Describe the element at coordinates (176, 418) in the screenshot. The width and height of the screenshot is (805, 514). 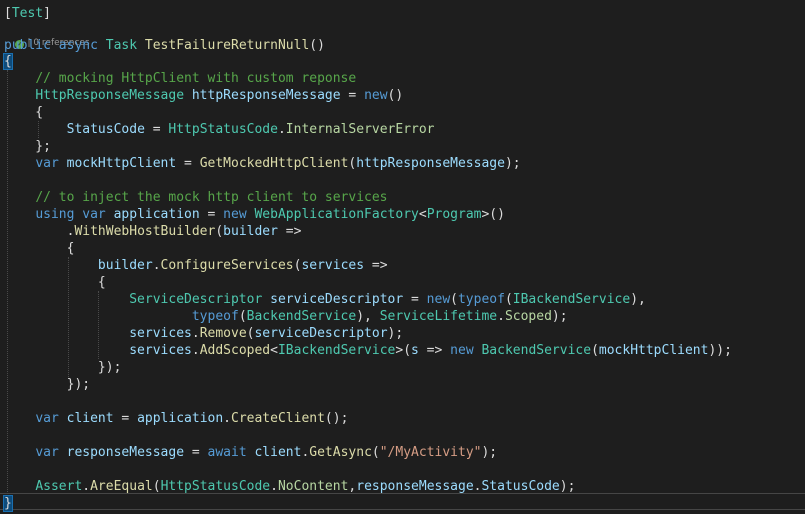
I see `code-line: var client = application.CreateClient();` at that location.